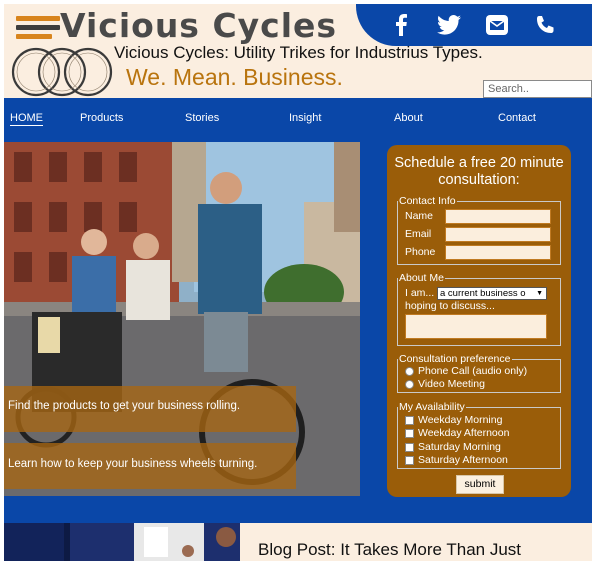 This screenshot has height=561, width=600. What do you see at coordinates (101, 118) in the screenshot?
I see `nav-products: Products` at bounding box center [101, 118].